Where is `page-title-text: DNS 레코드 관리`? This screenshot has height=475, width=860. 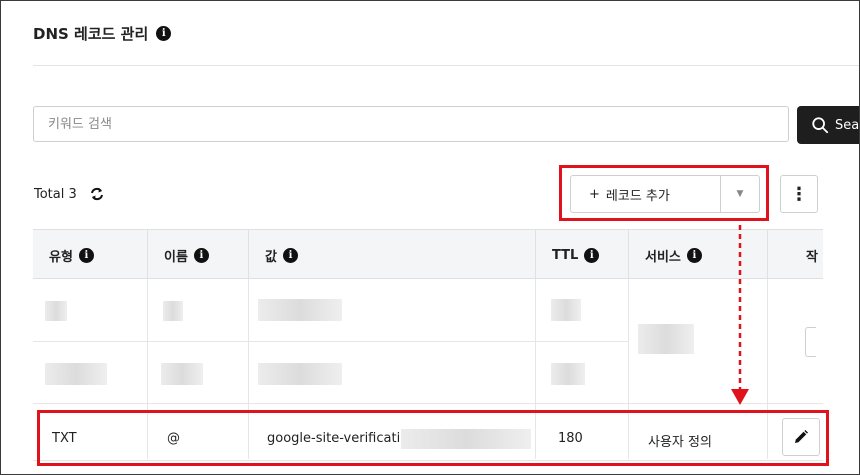
page-title-text: DNS 레코드 관리 is located at coordinates (91, 34).